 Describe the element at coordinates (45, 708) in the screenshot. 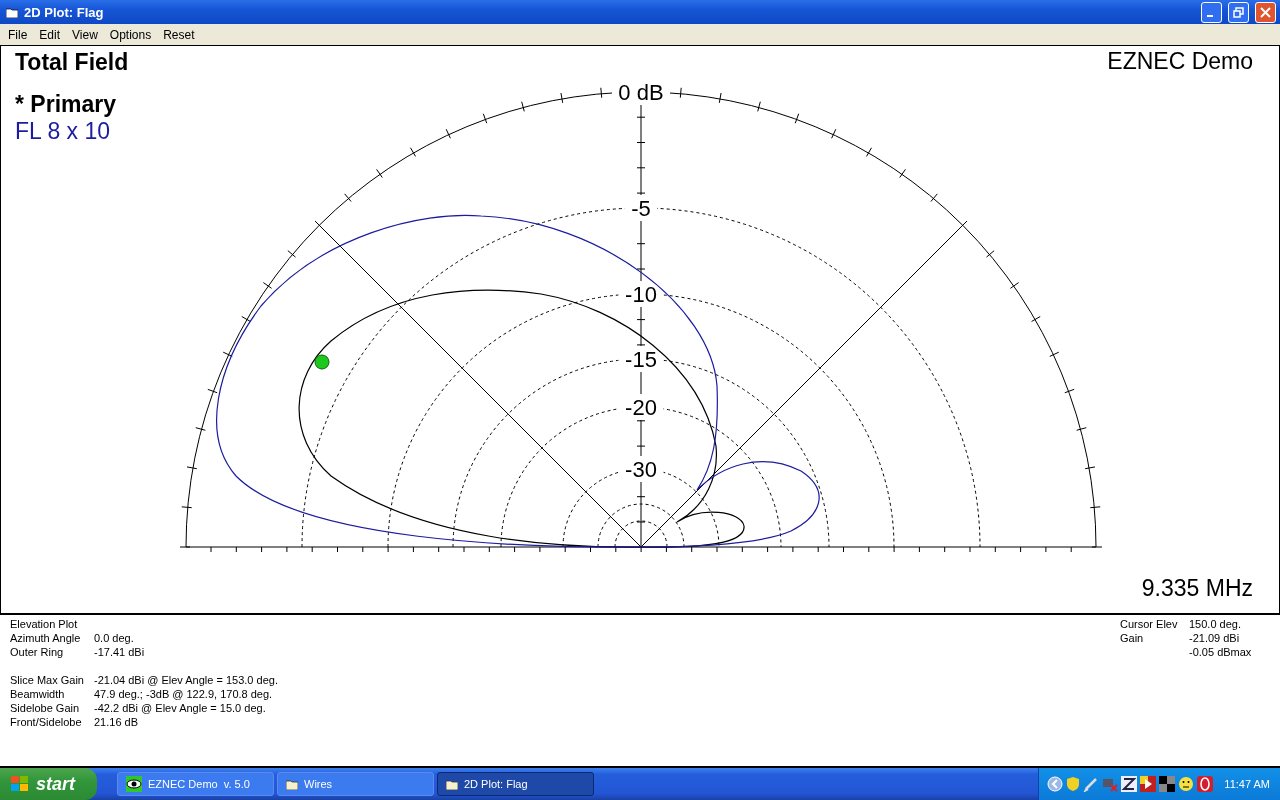

I see `info-label: Sidelobe Gain` at that location.